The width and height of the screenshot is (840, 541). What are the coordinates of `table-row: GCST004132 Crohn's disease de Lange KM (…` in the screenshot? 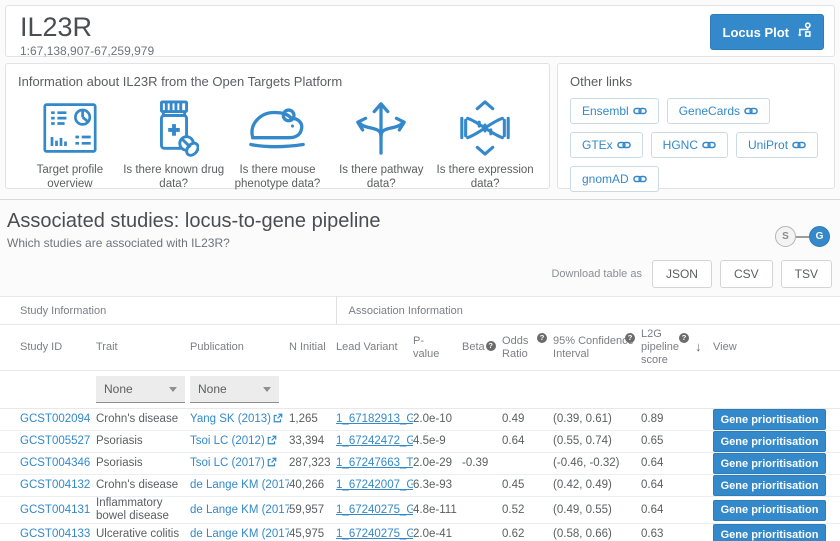 It's located at (420, 485).